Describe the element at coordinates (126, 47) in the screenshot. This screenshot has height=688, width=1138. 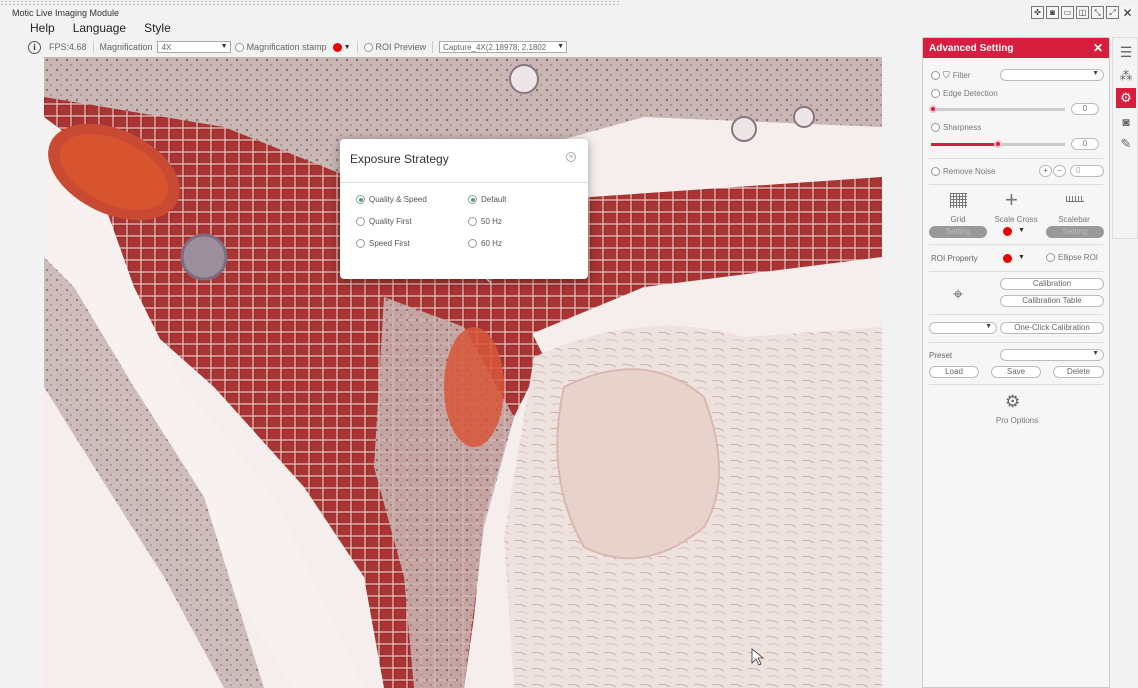
I see `magnification-label: Magnification` at that location.